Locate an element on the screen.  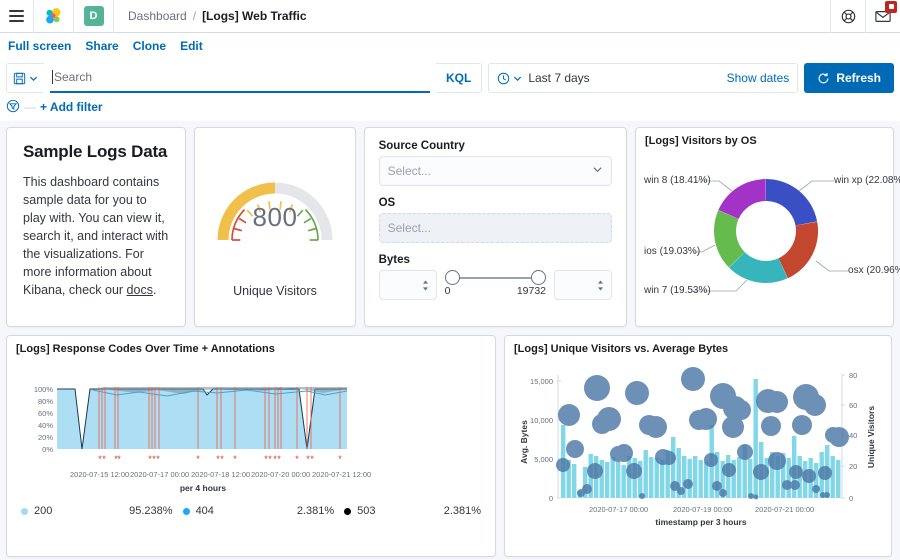
search-input: Search is located at coordinates (240, 78).